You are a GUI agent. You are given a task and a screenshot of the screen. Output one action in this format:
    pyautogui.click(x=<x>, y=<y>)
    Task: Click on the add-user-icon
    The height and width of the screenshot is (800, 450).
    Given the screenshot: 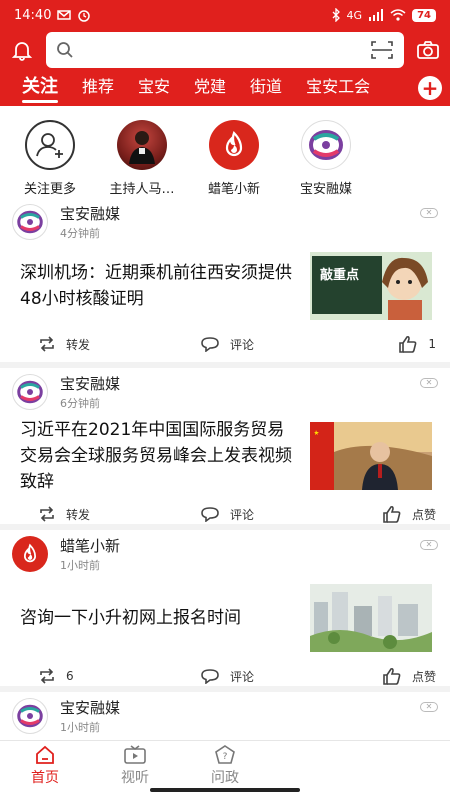 What is the action you would take?
    pyautogui.click(x=50, y=145)
    